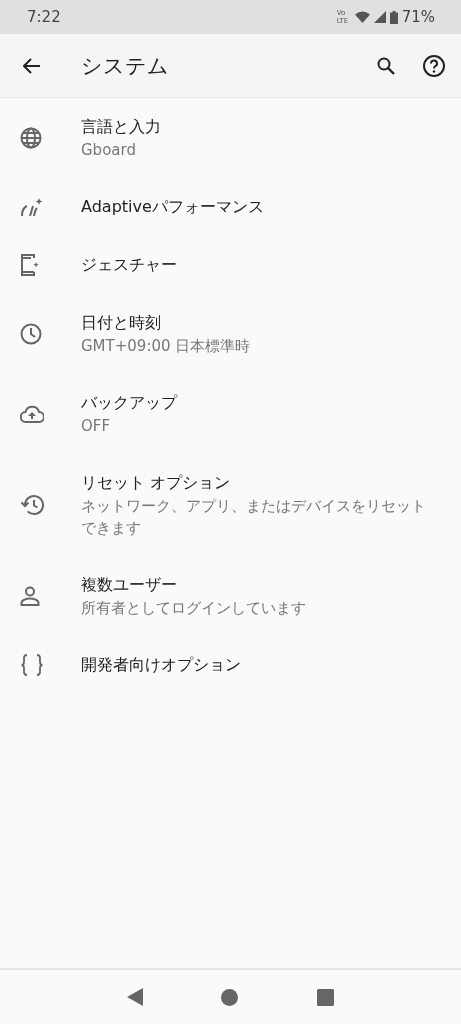 The height and width of the screenshot is (1024, 461). I want to click on settings-item: 開発者向けオプション, so click(230, 665).